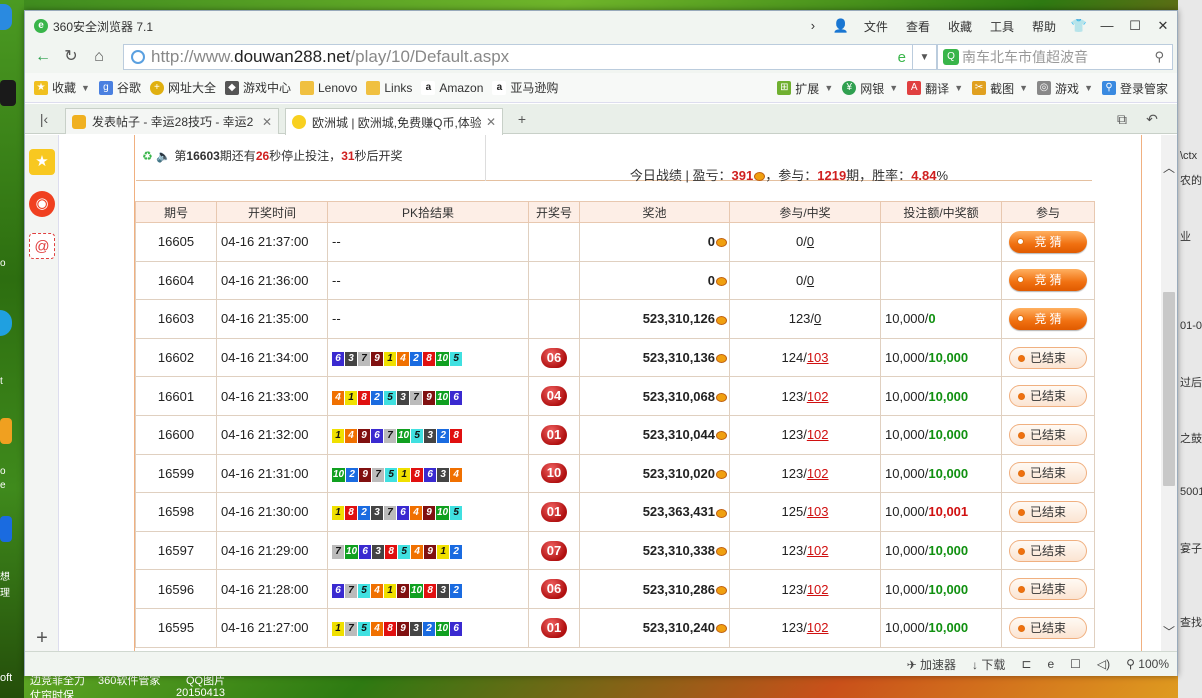 This screenshot has width=1202, height=698. I want to click on search-icon: ⚲, so click(1159, 57).